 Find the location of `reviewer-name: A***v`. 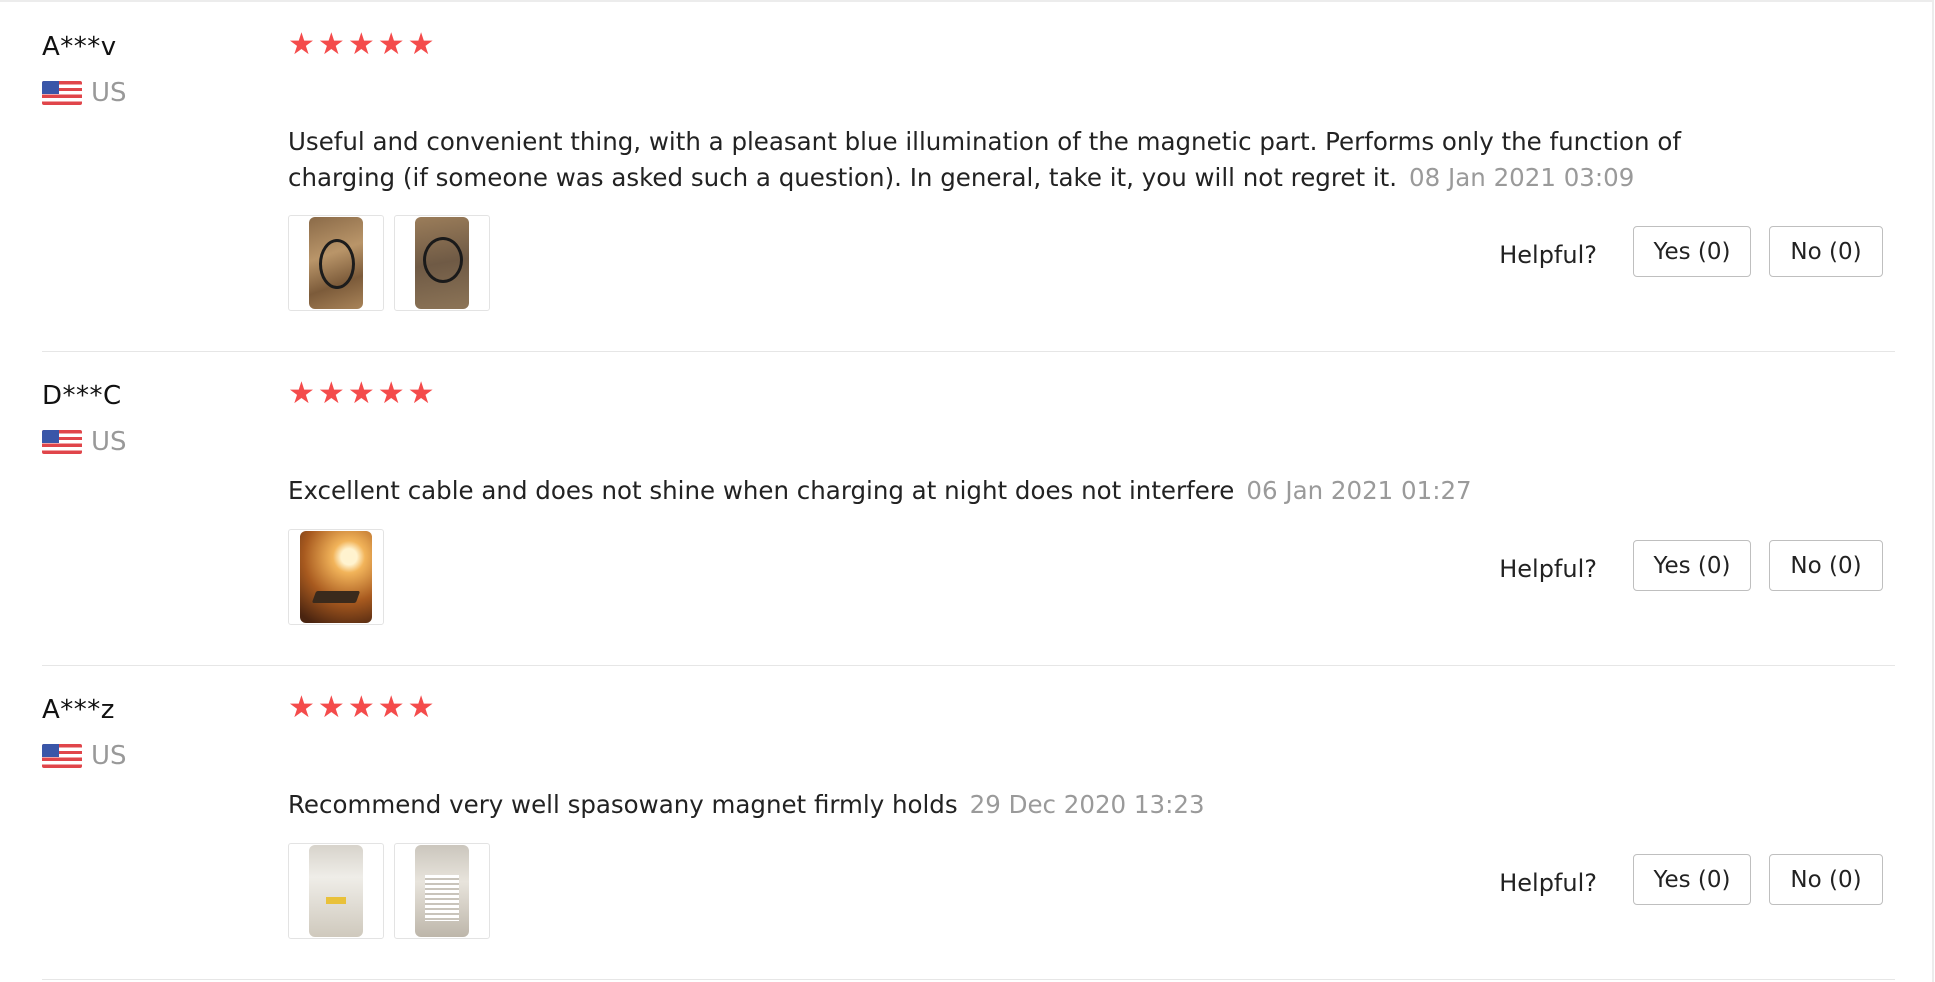

reviewer-name: A***v is located at coordinates (79, 47).